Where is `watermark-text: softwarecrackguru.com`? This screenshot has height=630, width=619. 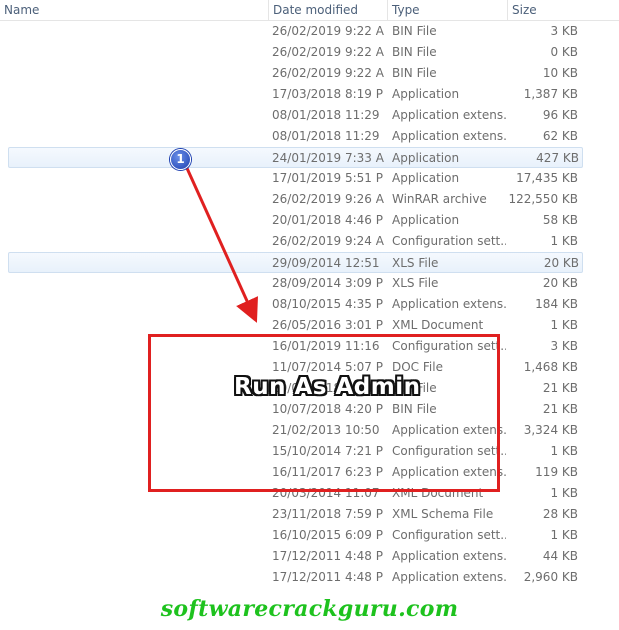
watermark-text: softwarecrackguru.com is located at coordinates (309, 609).